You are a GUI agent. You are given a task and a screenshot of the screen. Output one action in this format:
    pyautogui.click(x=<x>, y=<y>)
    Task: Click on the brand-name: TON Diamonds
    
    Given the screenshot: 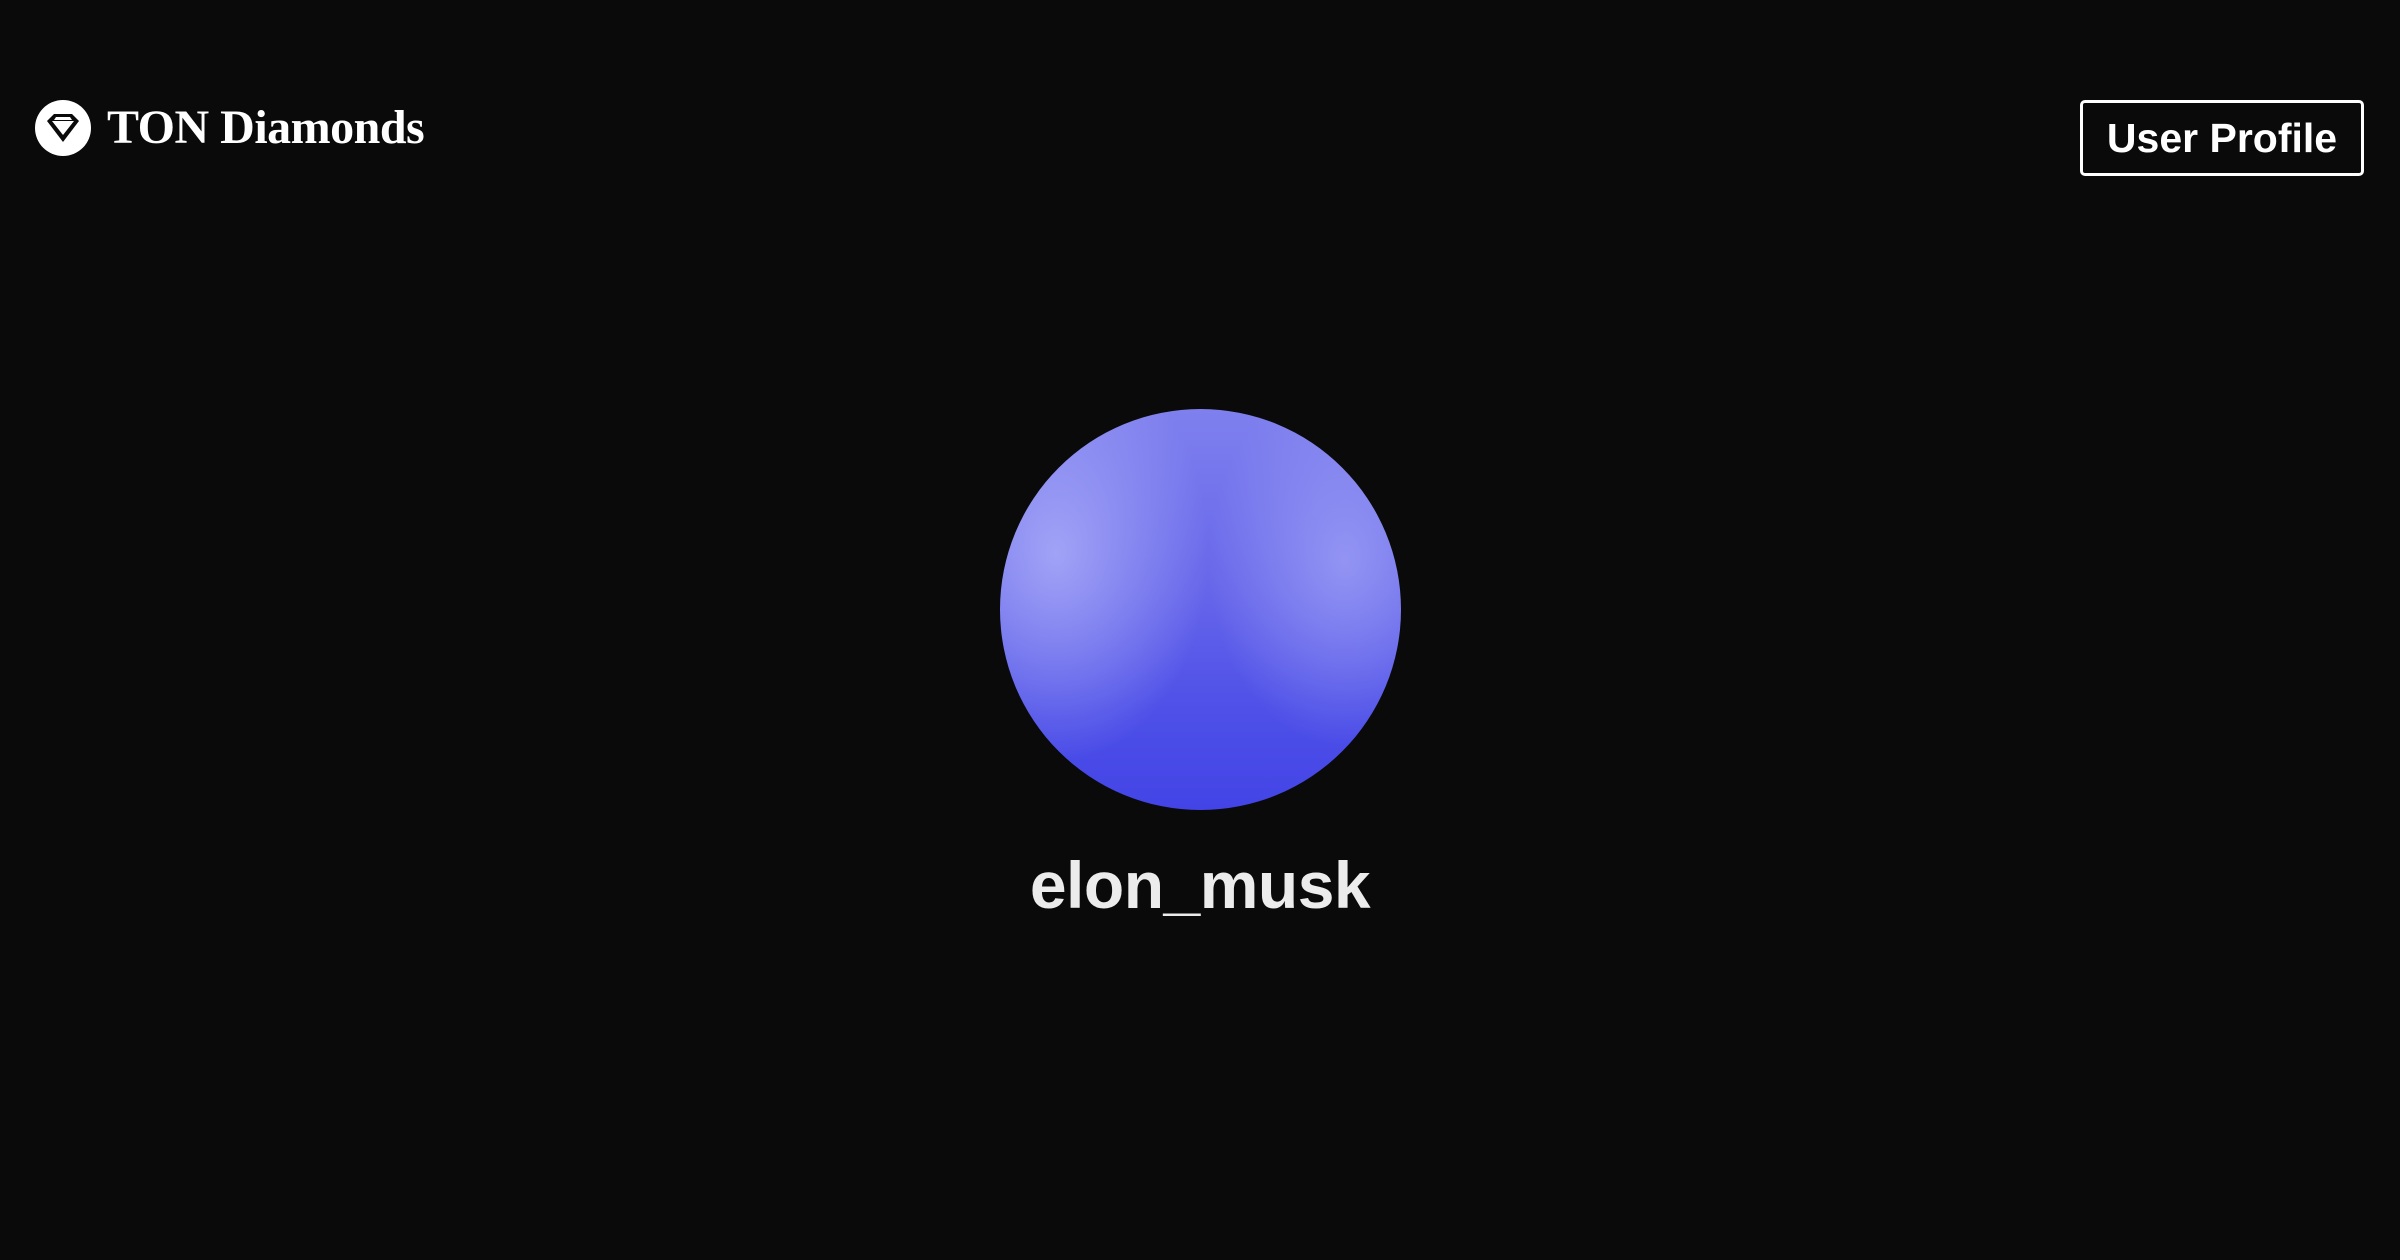 What is the action you would take?
    pyautogui.click(x=266, y=127)
    